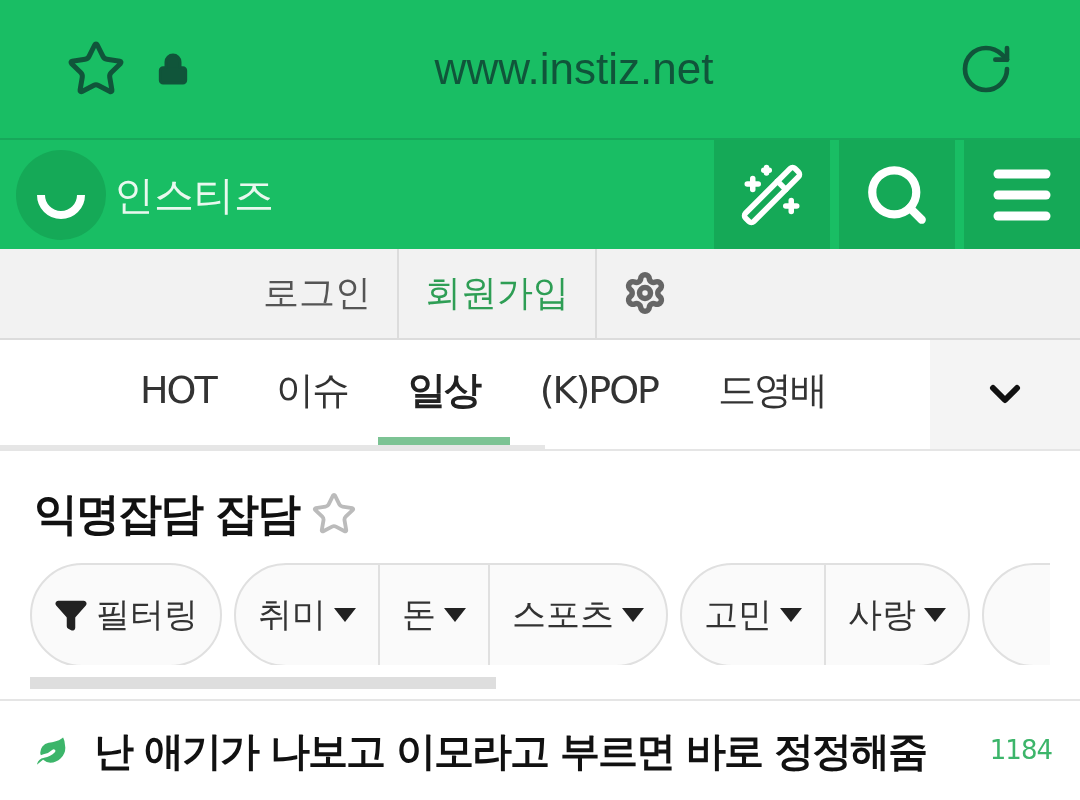 The height and width of the screenshot is (800, 1080). I want to click on board-title: 익명잡담 잡담, so click(167, 513).